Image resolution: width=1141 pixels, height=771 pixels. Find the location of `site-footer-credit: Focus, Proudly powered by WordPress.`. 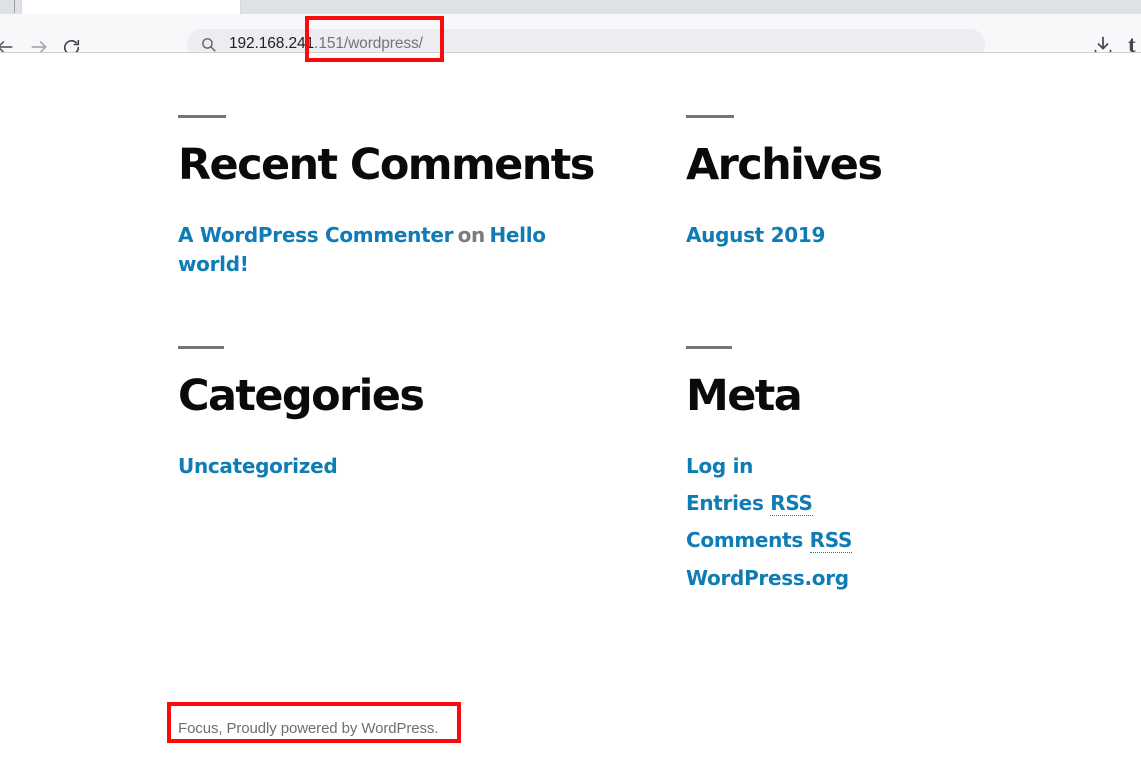

site-footer-credit: Focus, Proudly powered by WordPress. is located at coordinates (308, 728).